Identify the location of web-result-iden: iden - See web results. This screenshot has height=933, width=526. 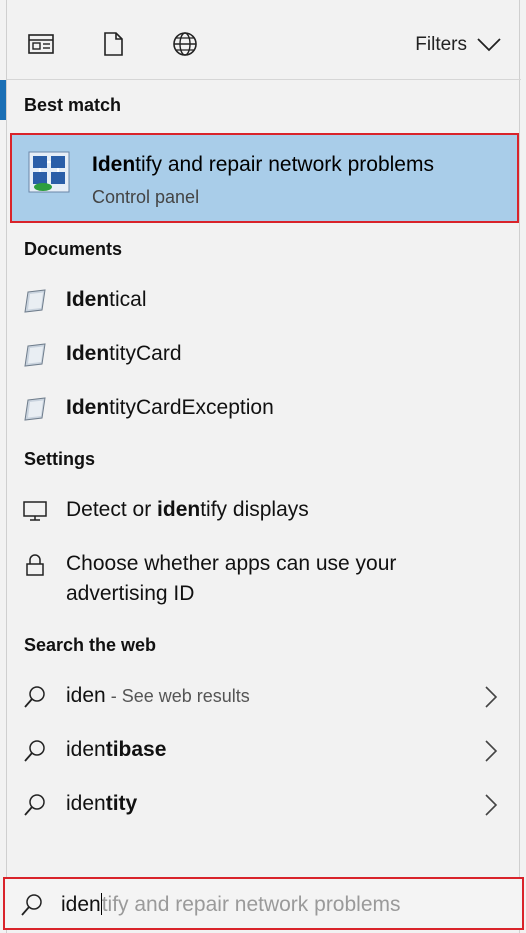
(264, 697).